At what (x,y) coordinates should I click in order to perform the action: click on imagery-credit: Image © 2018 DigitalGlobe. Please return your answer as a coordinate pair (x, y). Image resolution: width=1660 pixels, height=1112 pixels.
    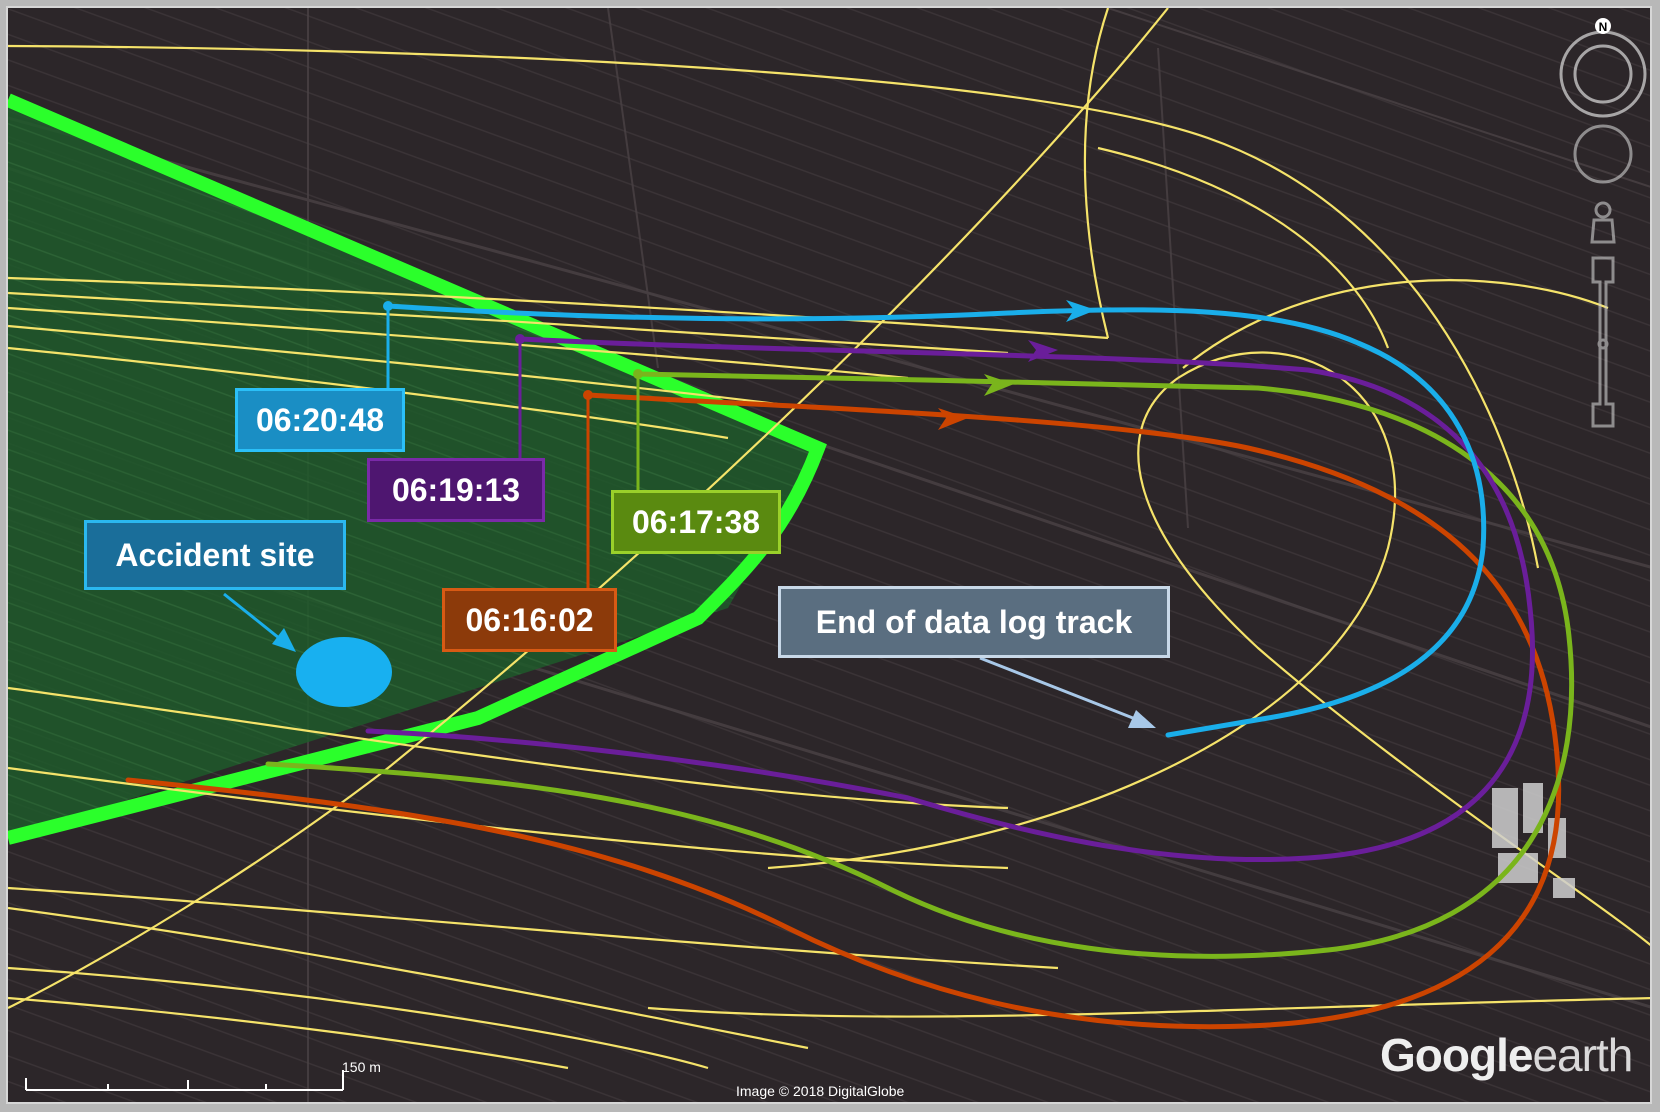
    Looking at the image, I should click on (820, 1091).